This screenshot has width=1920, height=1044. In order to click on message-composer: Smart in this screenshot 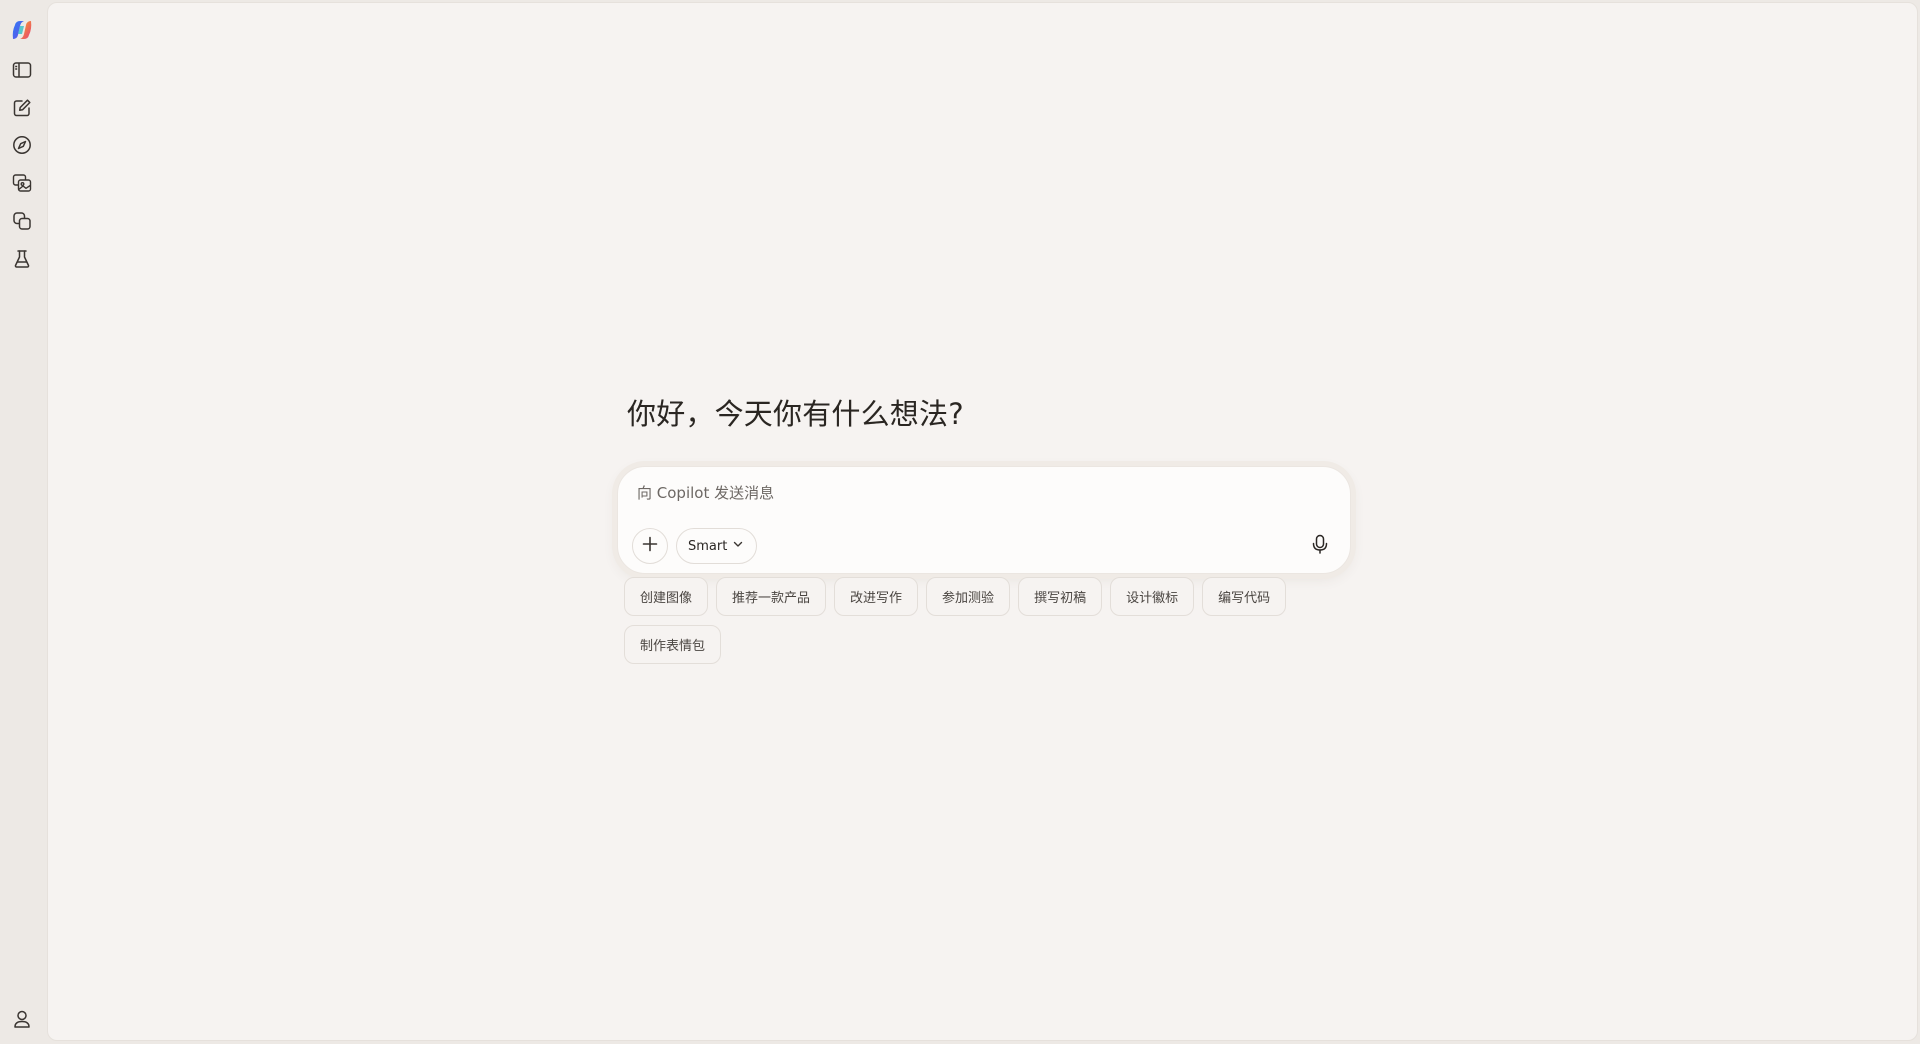, I will do `click(984, 520)`.